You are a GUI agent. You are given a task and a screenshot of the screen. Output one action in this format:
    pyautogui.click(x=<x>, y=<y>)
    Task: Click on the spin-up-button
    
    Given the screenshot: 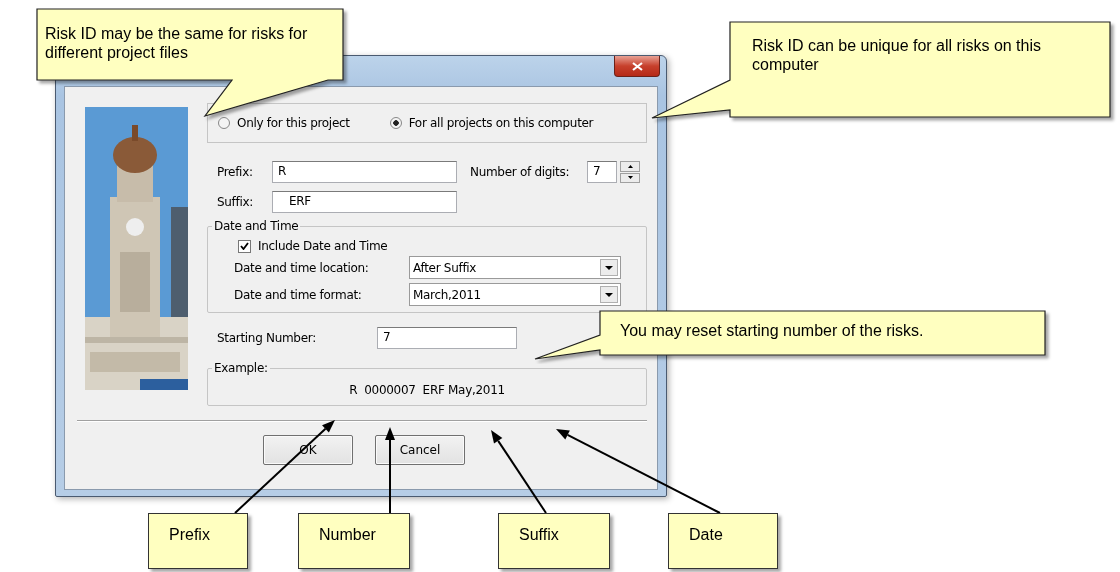 What is the action you would take?
    pyautogui.click(x=630, y=166)
    